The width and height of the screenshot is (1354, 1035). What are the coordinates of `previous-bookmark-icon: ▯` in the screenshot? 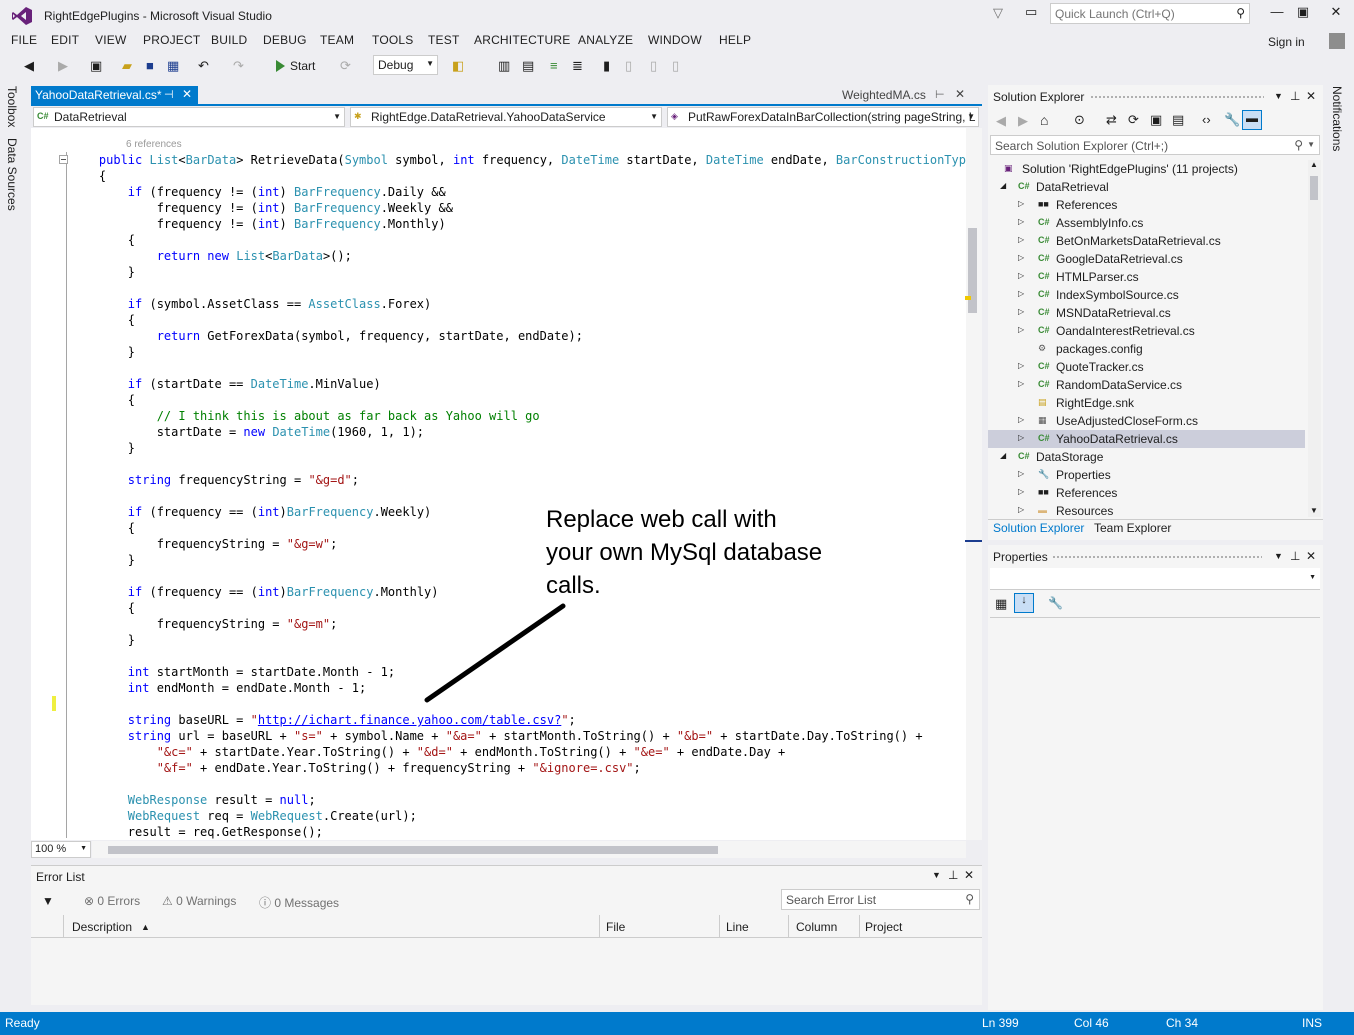 It's located at (628, 66).